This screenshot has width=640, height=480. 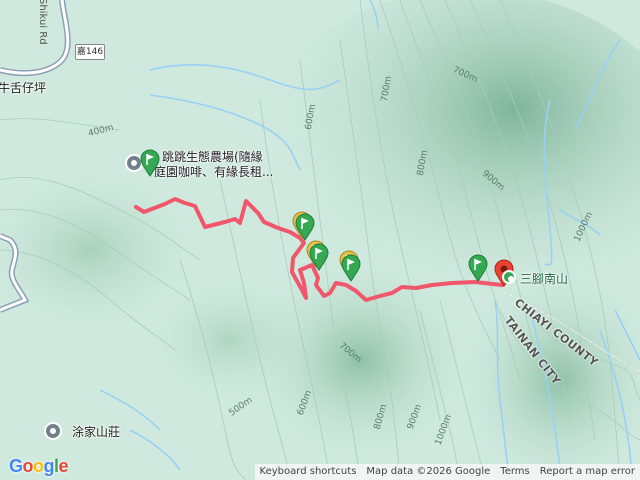 What do you see at coordinates (53, 431) in the screenshot?
I see `poi-circle-icon` at bounding box center [53, 431].